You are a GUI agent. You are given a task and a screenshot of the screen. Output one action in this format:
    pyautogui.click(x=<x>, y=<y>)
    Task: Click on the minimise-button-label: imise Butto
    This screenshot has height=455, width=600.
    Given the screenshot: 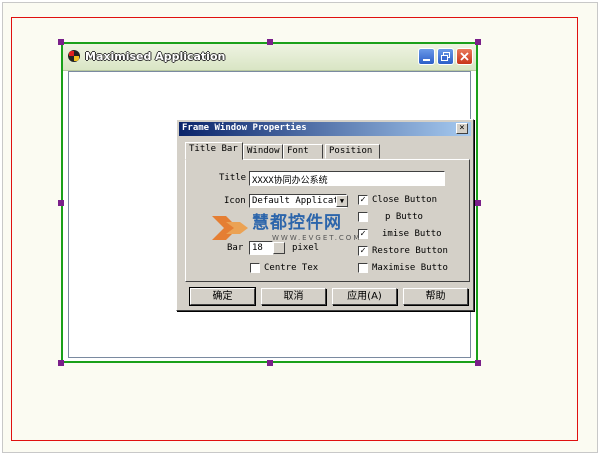 What is the action you would take?
    pyautogui.click(x=412, y=234)
    